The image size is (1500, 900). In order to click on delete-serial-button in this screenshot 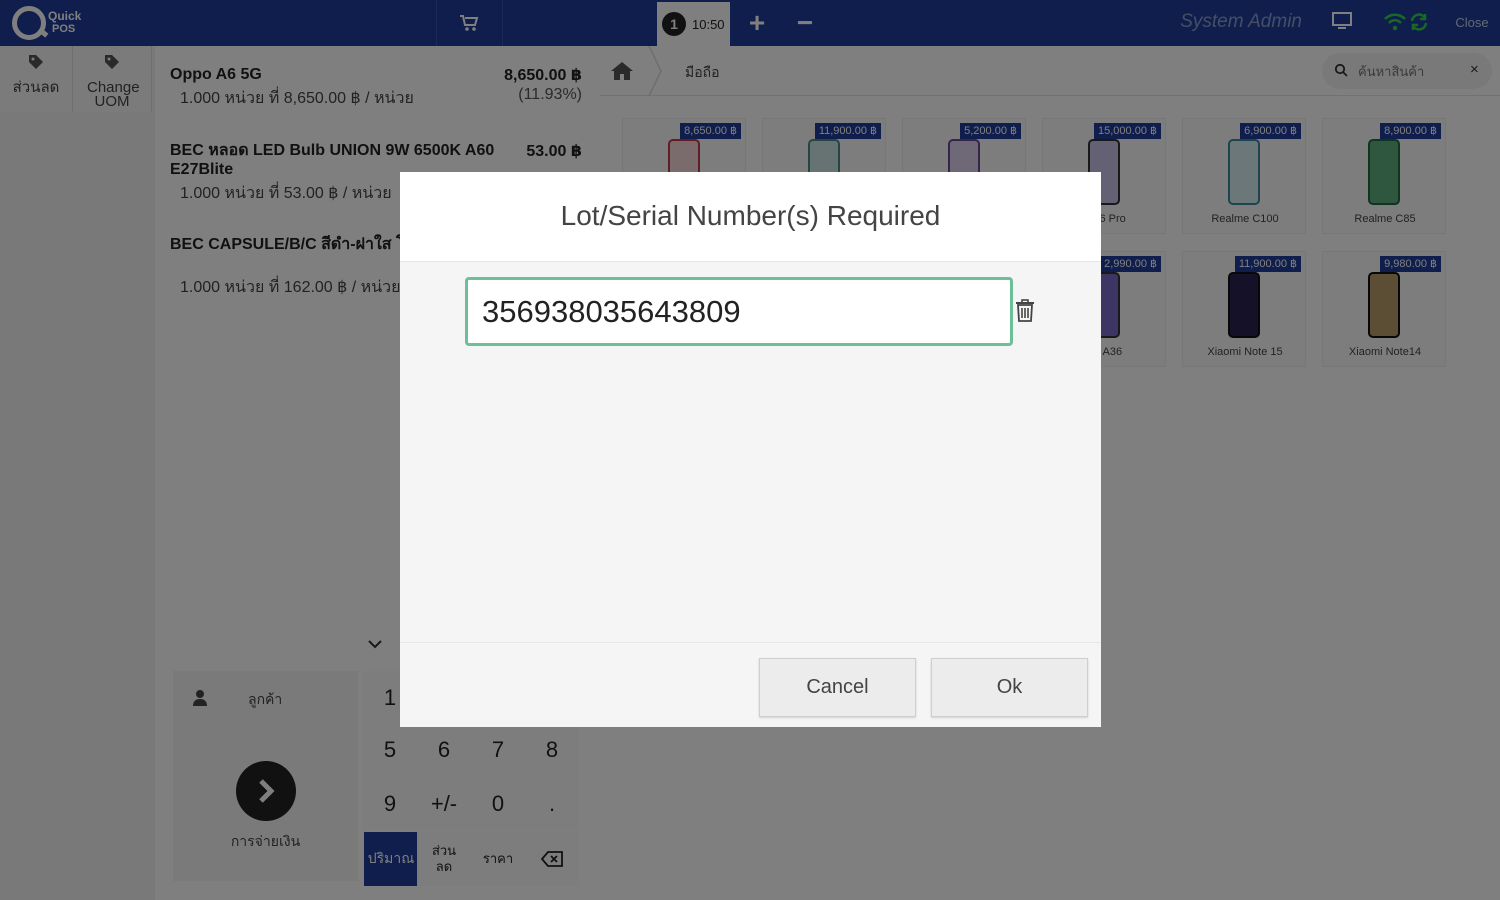, I will do `click(1025, 311)`.